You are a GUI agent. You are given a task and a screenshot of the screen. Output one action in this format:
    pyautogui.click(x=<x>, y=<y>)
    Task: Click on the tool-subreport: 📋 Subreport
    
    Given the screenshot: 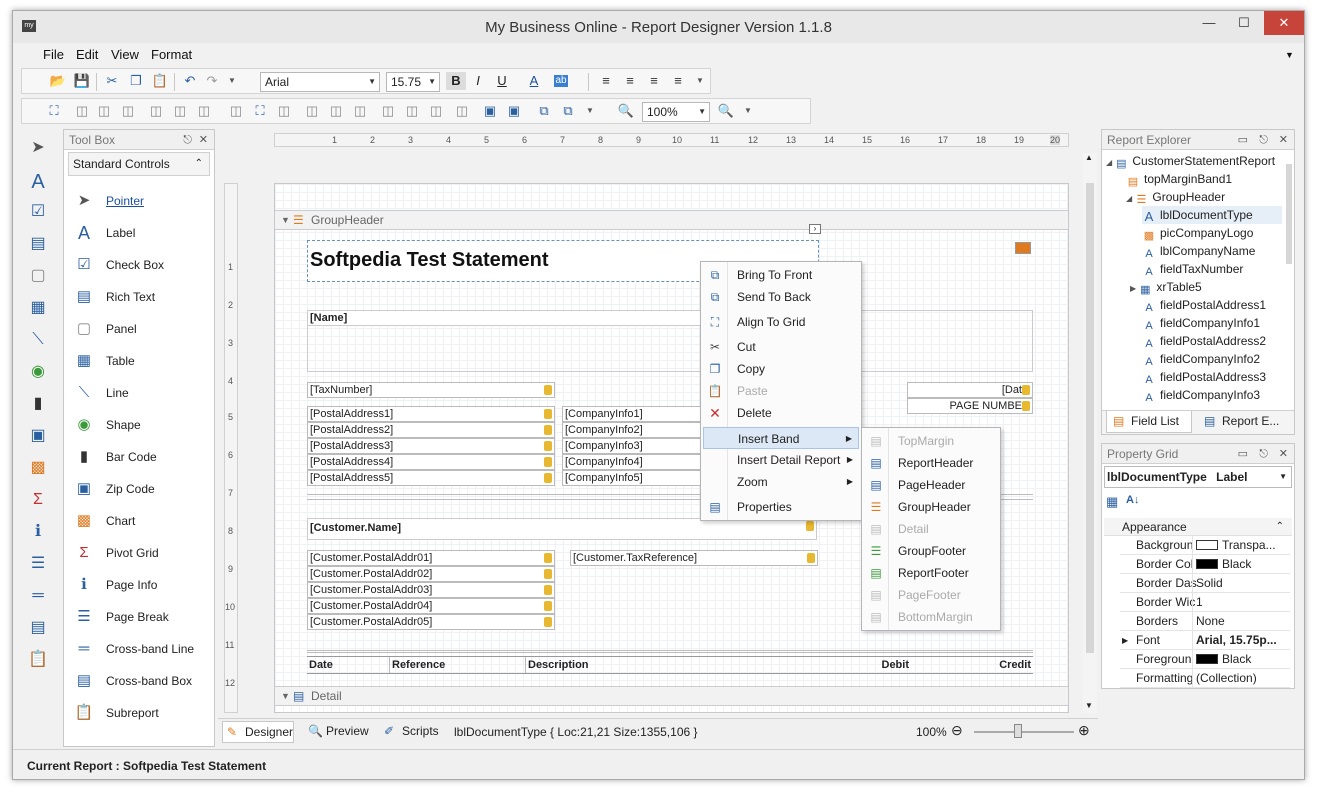 What is the action you would take?
    pyautogui.click(x=142, y=713)
    